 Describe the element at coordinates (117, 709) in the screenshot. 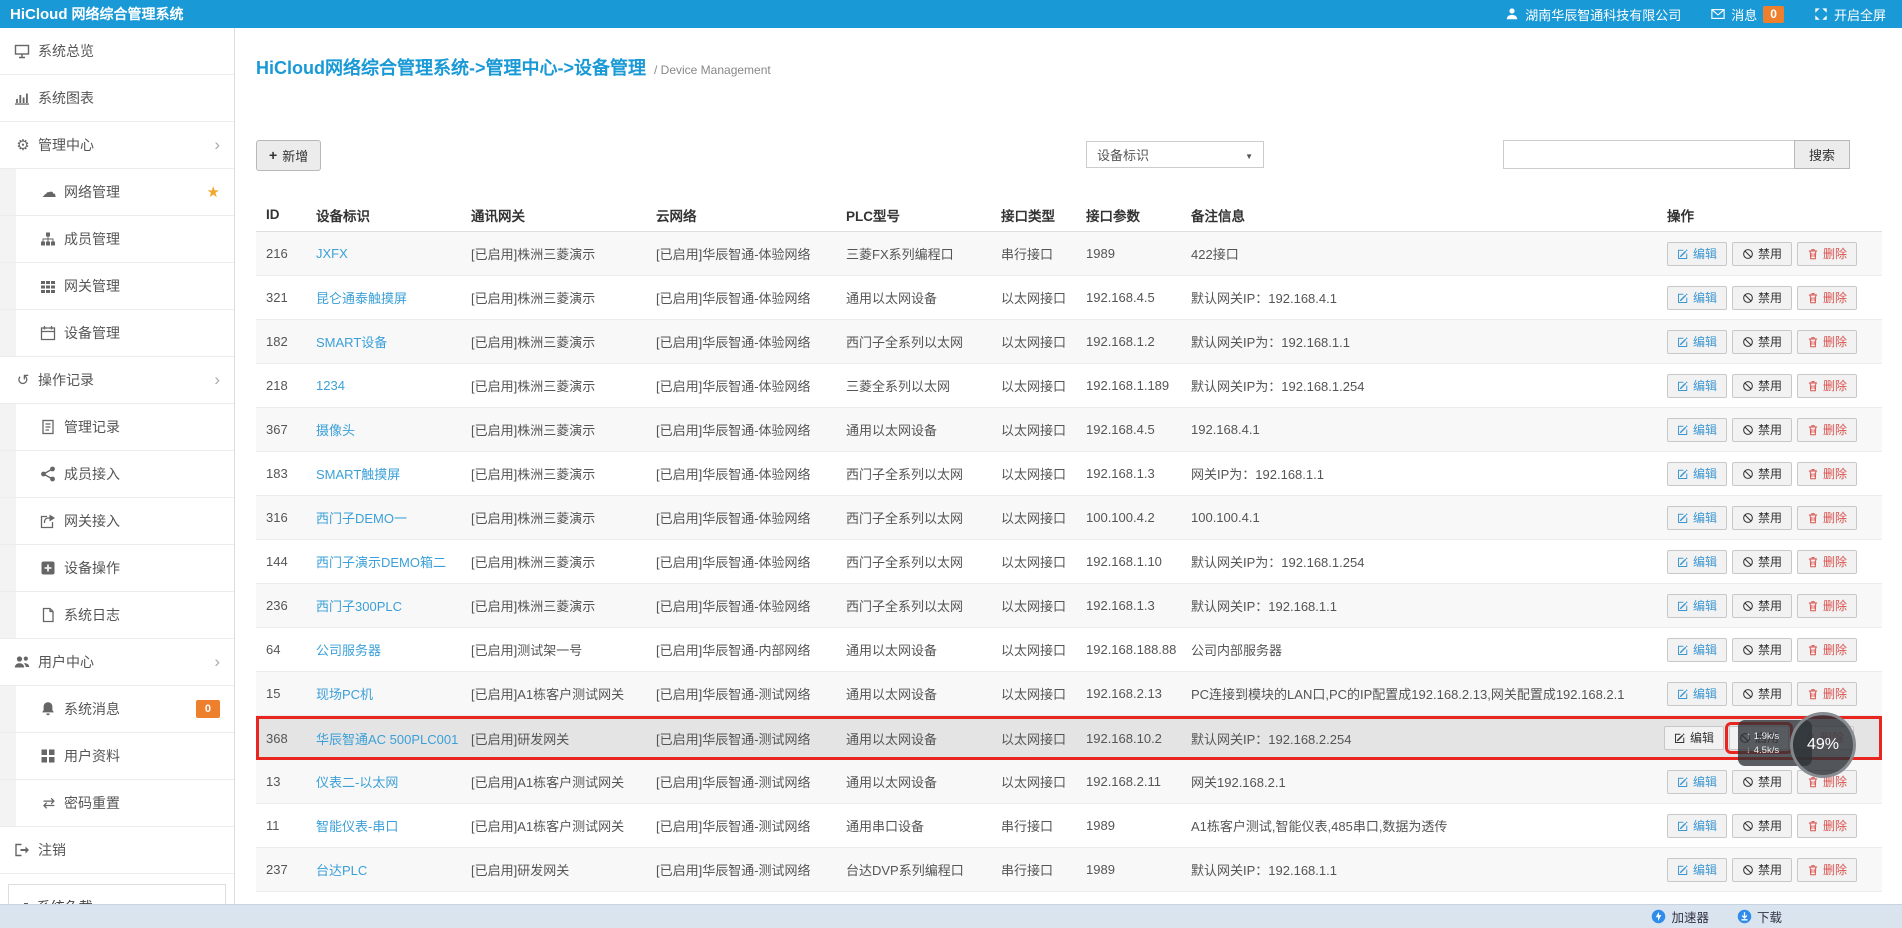

I see `sidebar-item-系统消息: 系统消息 0` at that location.